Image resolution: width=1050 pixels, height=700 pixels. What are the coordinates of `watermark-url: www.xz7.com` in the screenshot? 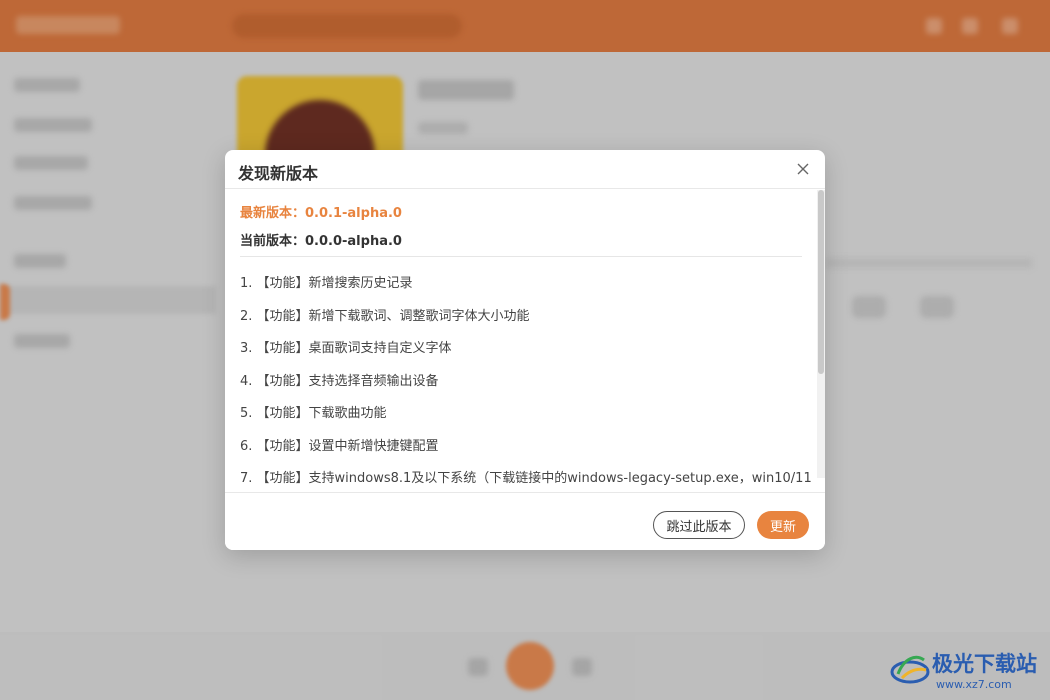 It's located at (974, 684).